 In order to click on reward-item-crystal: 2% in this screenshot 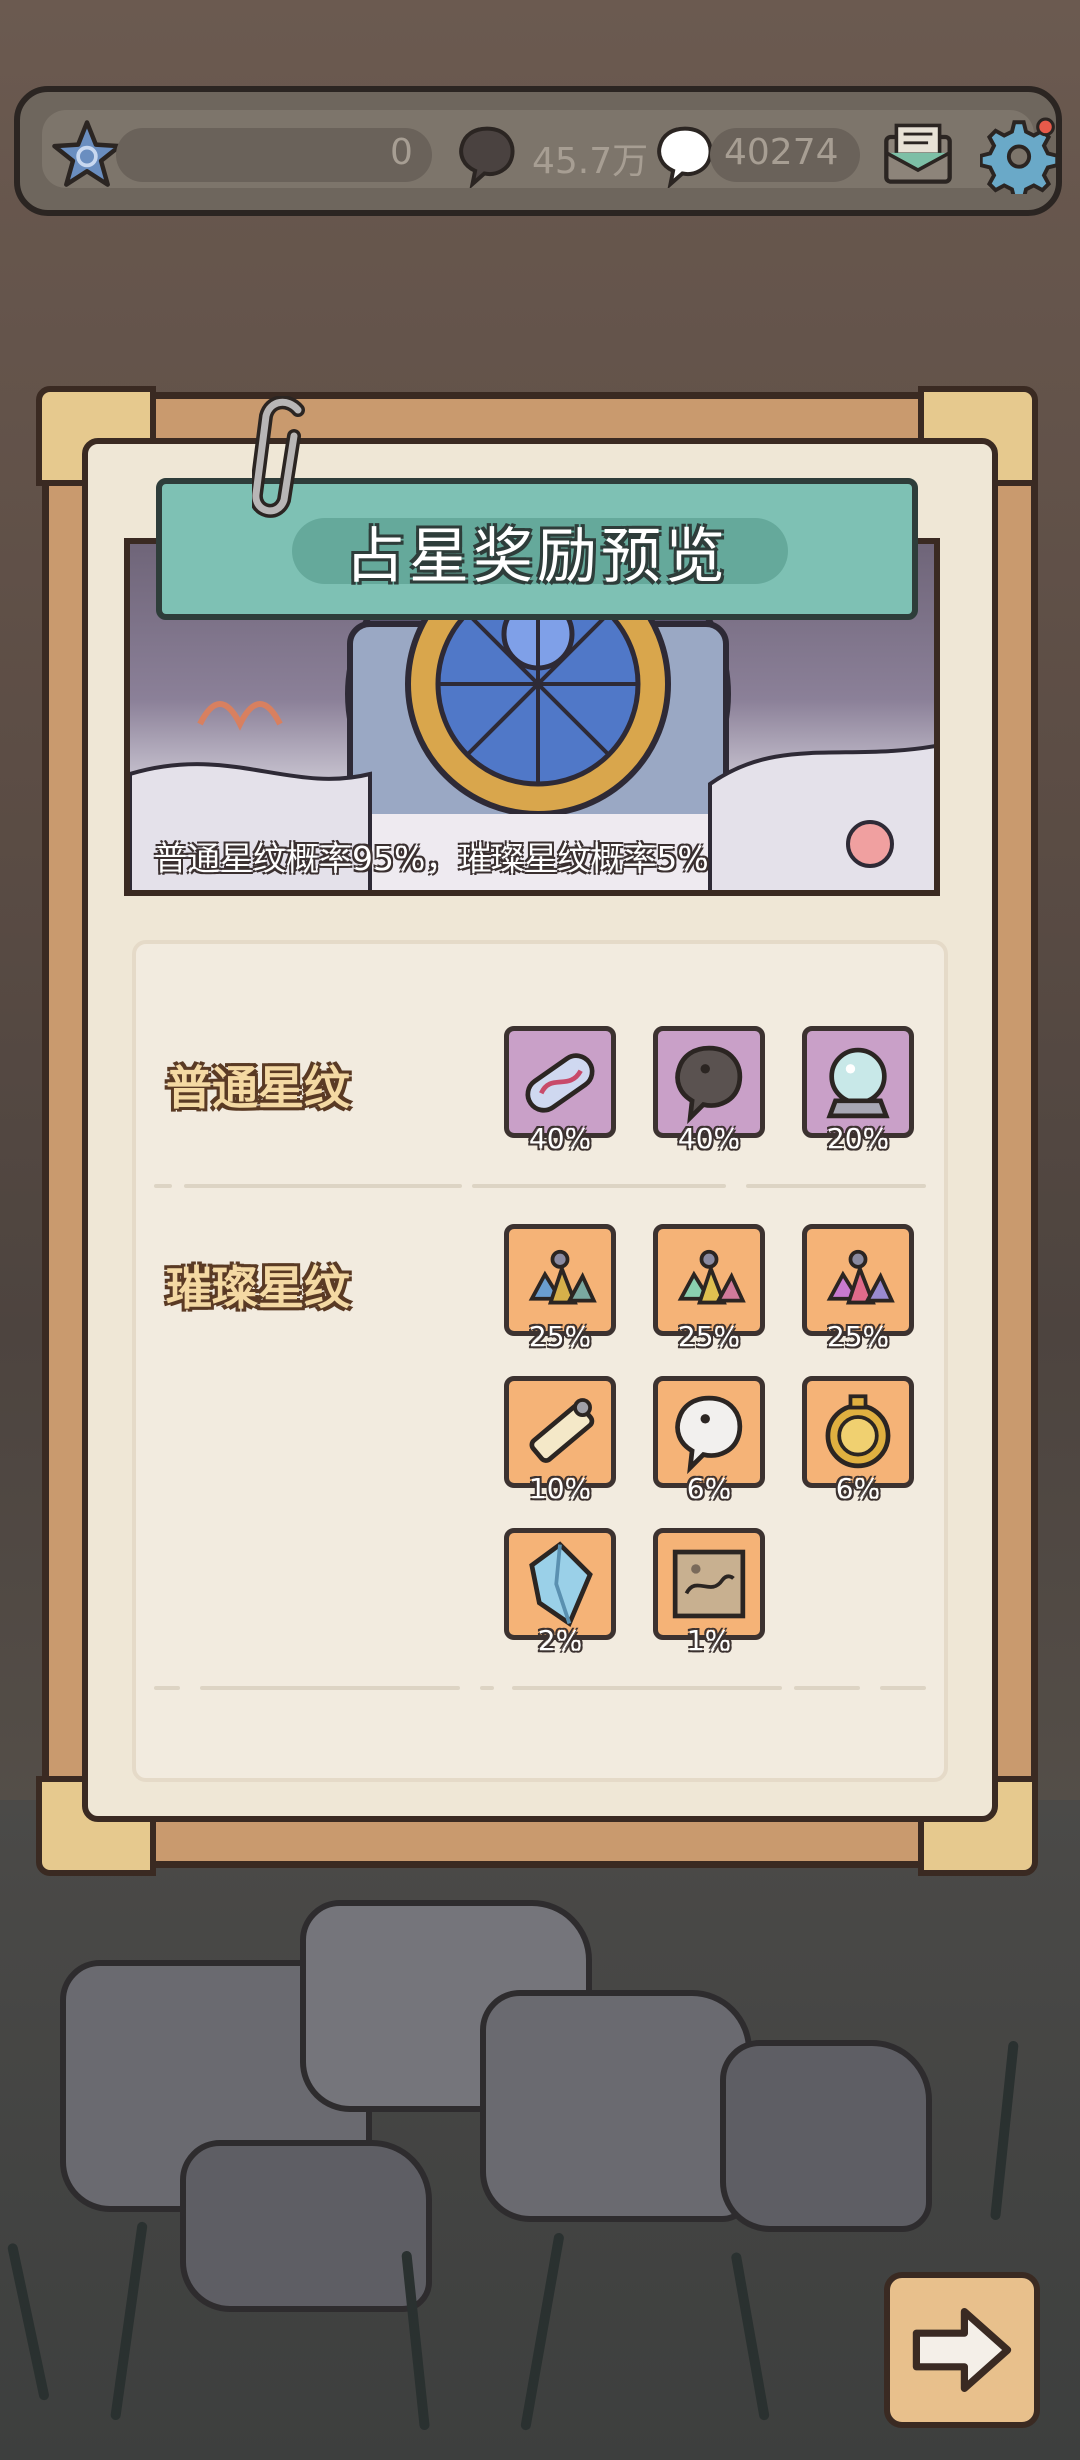, I will do `click(560, 1592)`.